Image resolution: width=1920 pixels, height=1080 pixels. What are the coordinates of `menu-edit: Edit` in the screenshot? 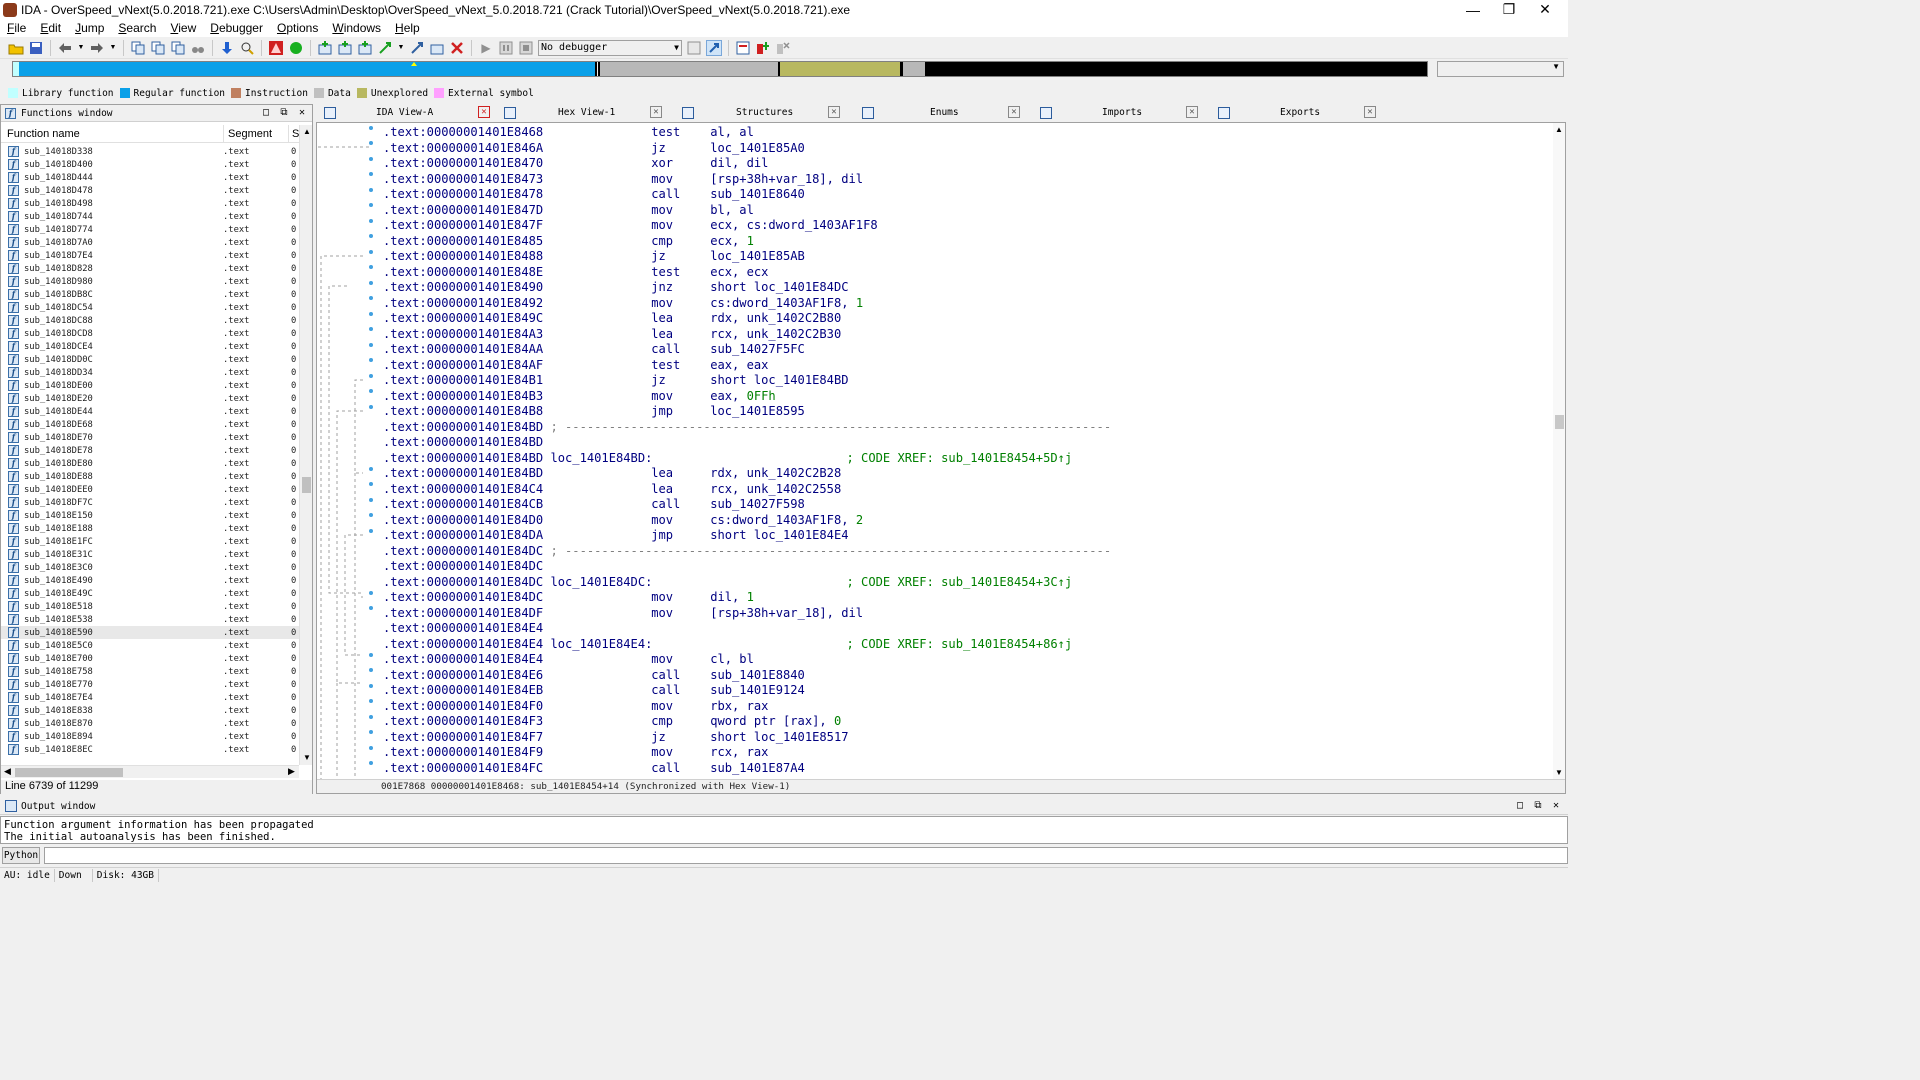 It's located at (50, 28).